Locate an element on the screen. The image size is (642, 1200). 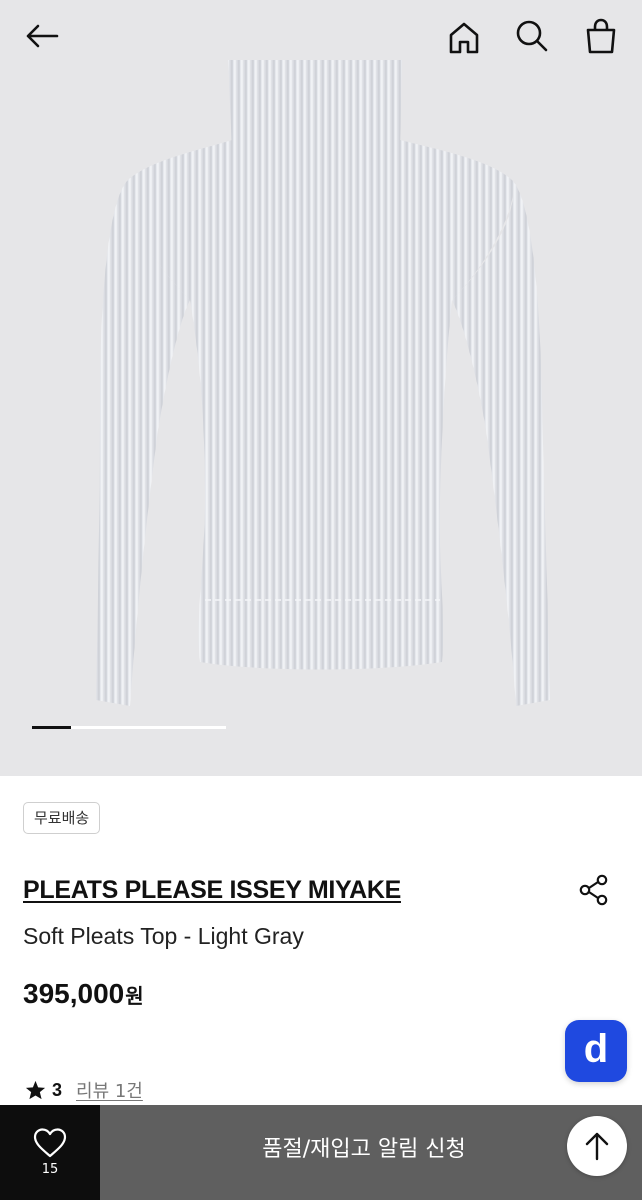
brand-name-link: PLEATS PLEASE ISSEY MIYAKE is located at coordinates (212, 890).